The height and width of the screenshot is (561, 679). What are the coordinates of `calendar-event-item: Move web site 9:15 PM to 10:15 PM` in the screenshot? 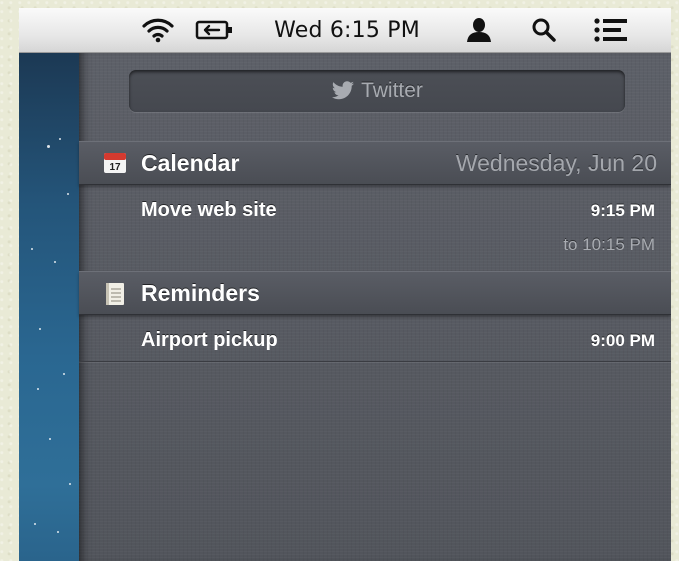 It's located at (375, 228).